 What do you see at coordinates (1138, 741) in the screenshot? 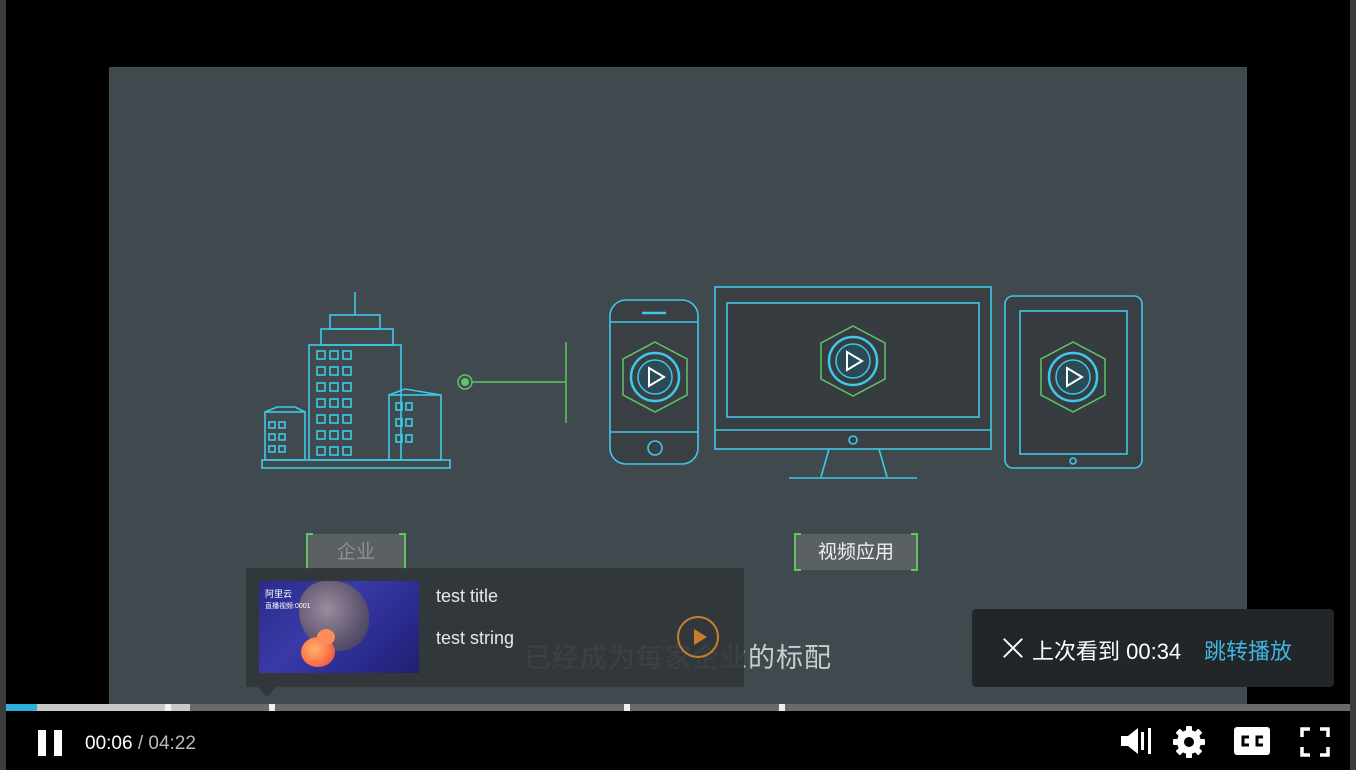
I see `volume-icon` at bounding box center [1138, 741].